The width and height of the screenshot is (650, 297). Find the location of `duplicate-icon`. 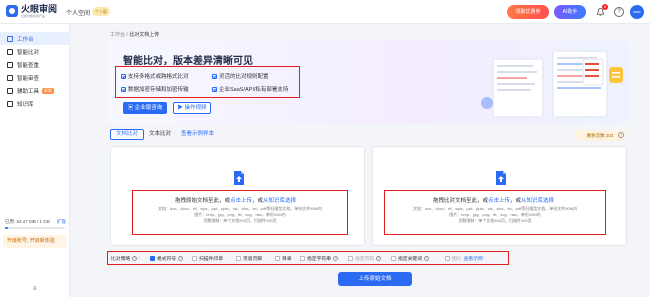

duplicate-icon is located at coordinates (10, 64).